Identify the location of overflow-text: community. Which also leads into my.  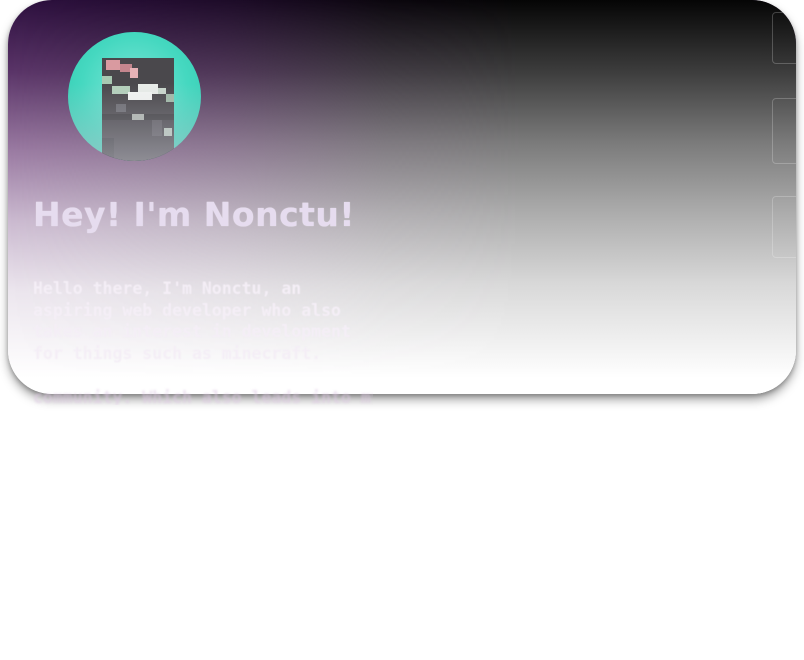
(203, 394).